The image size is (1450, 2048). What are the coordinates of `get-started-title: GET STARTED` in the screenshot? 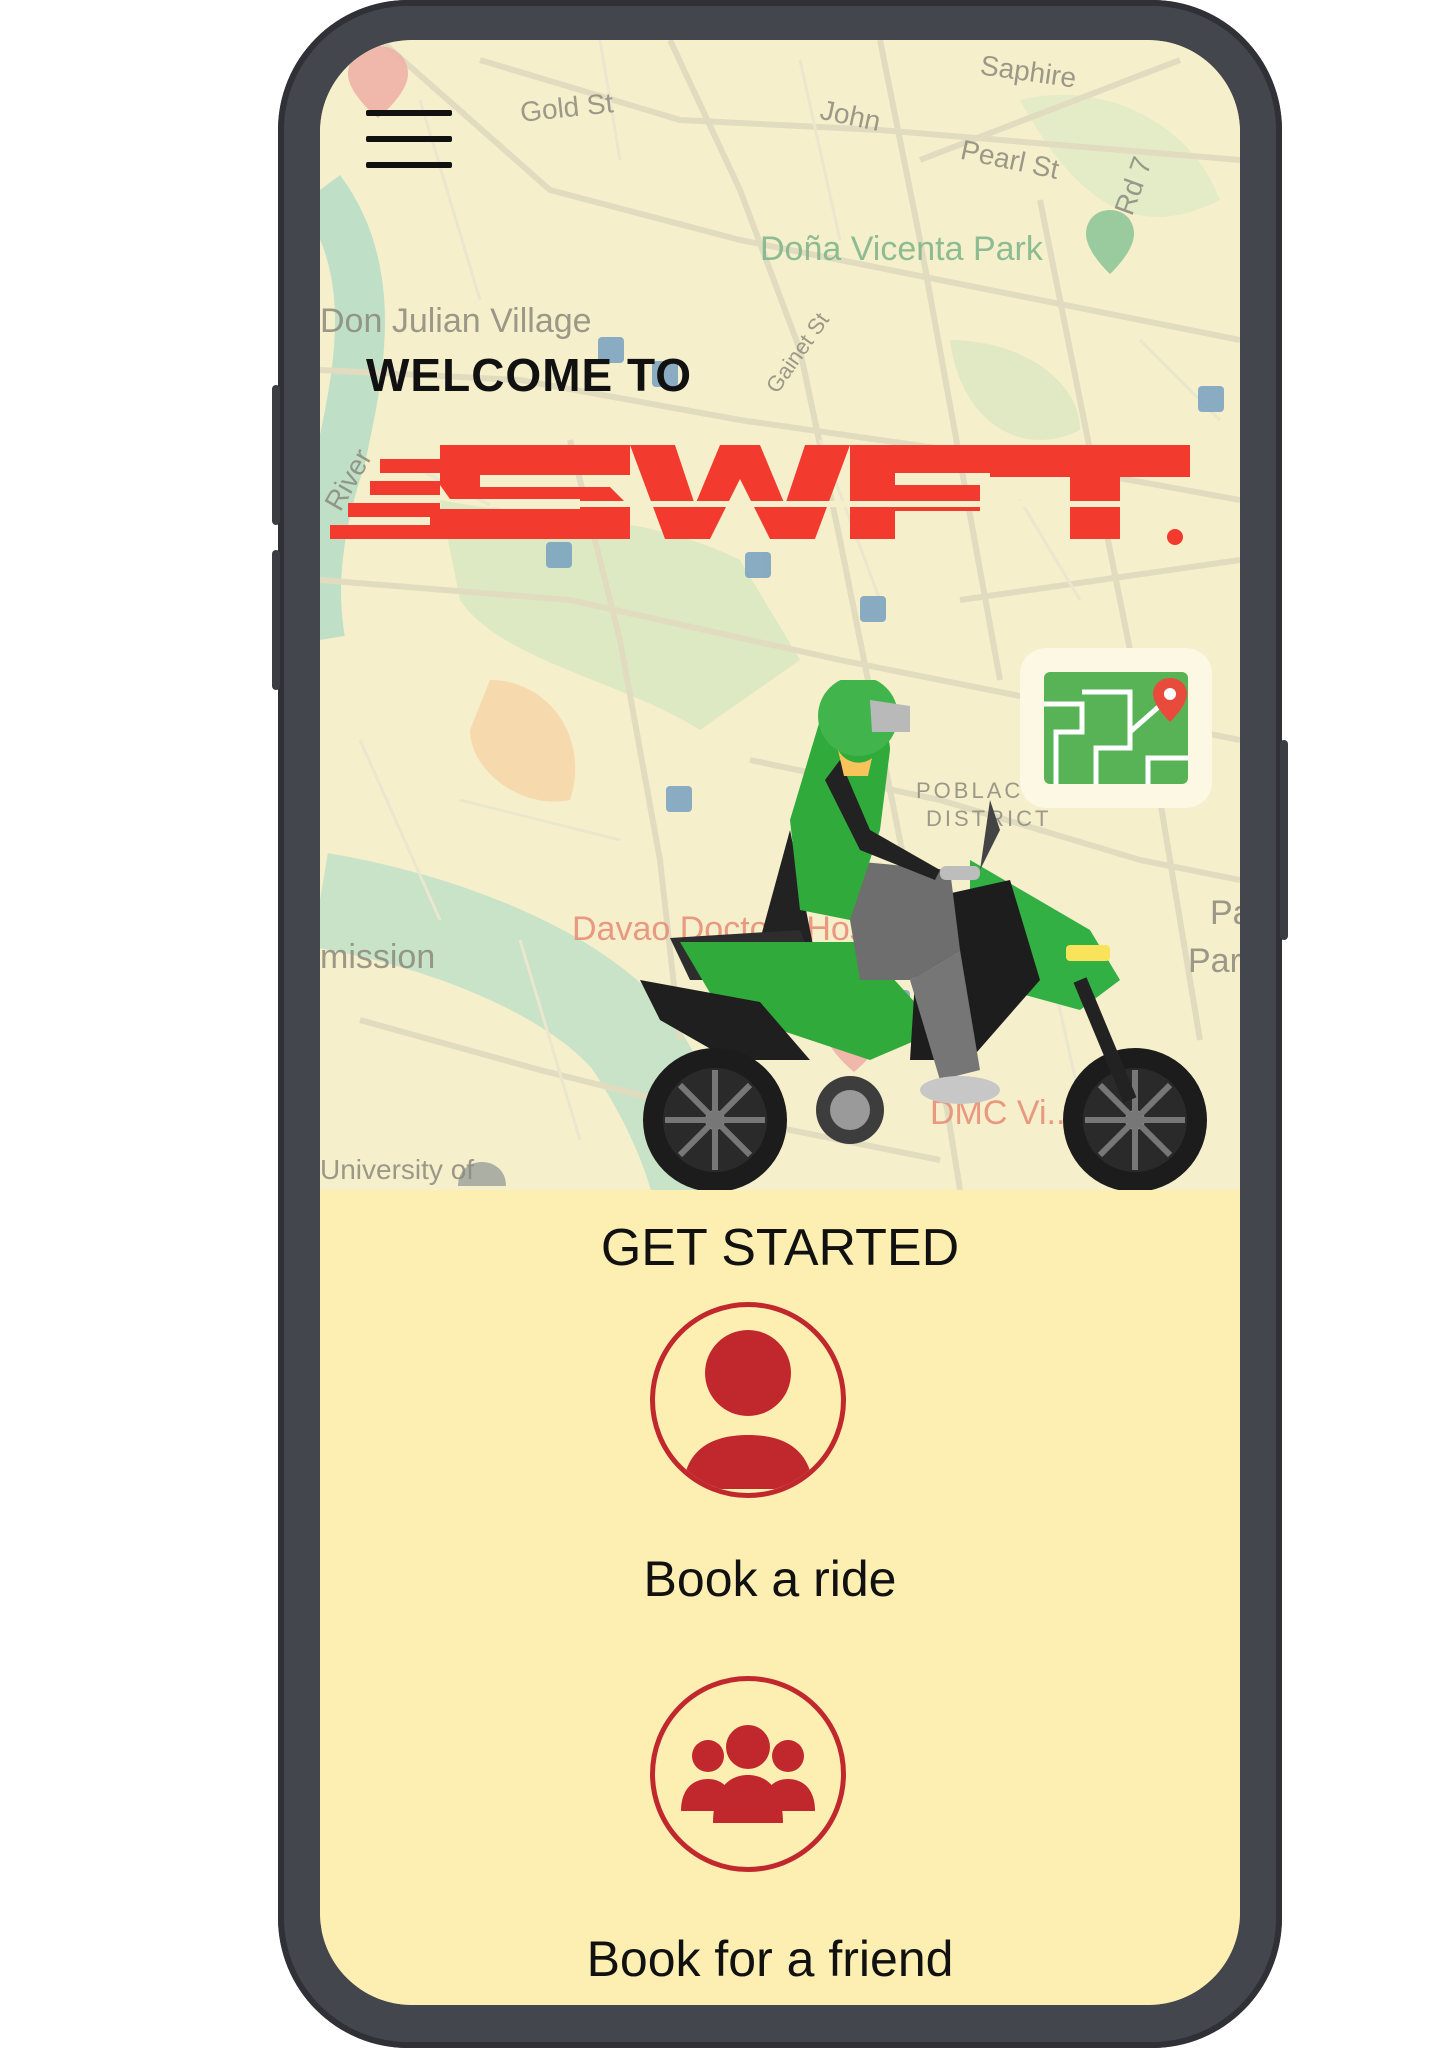 It's located at (780, 1248).